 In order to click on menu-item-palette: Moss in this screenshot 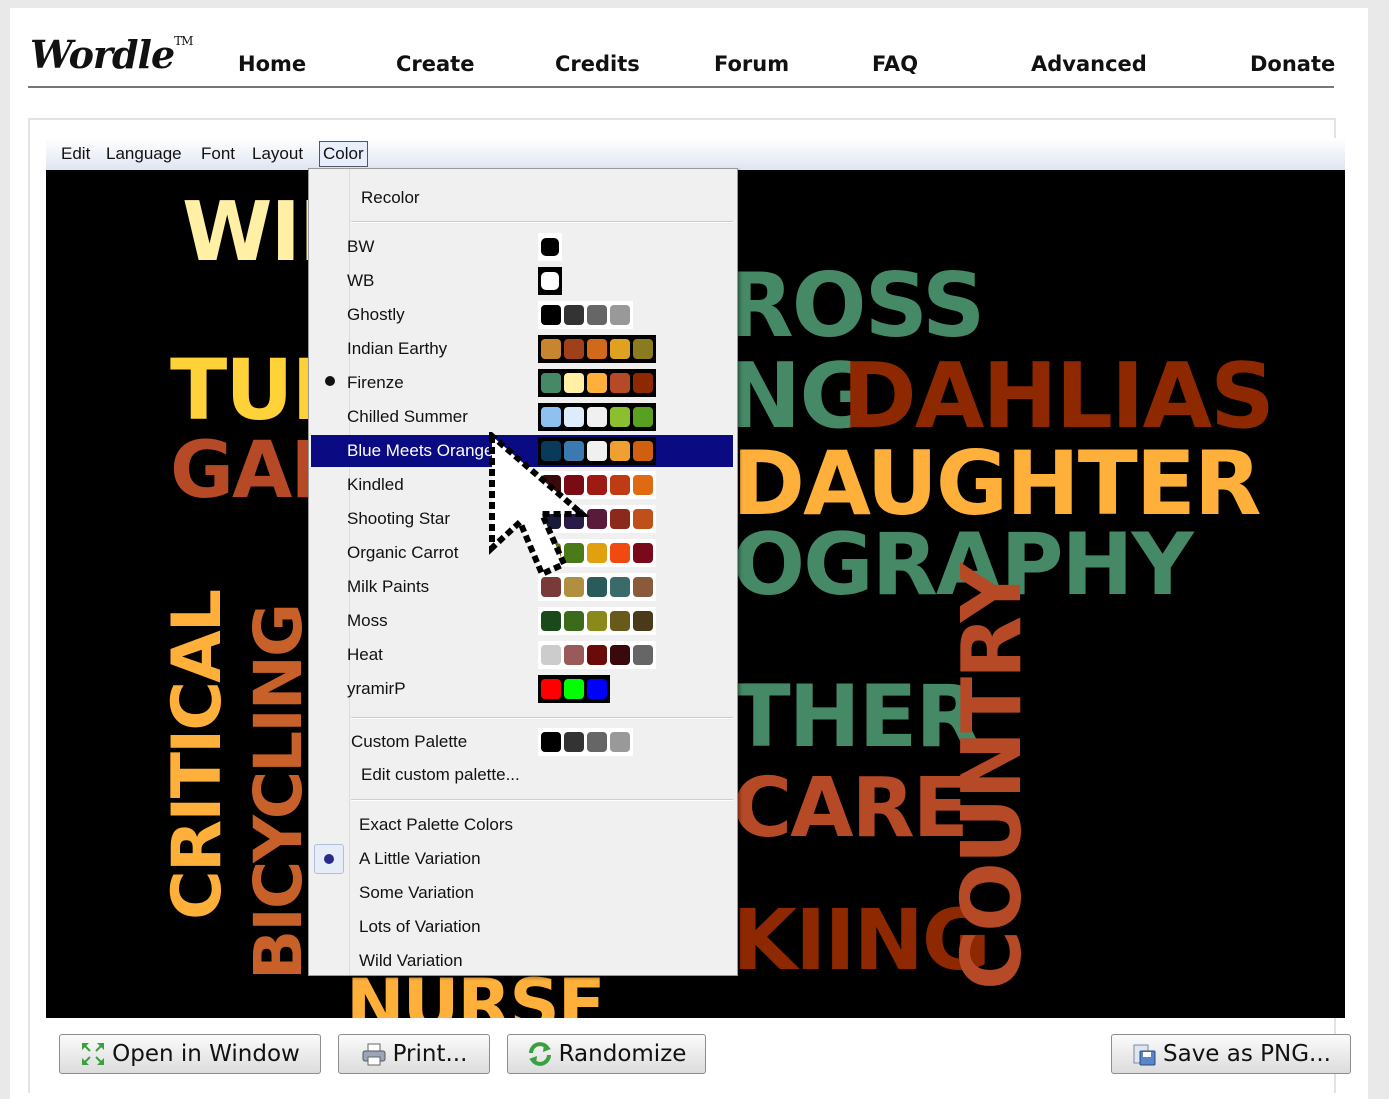, I will do `click(522, 621)`.